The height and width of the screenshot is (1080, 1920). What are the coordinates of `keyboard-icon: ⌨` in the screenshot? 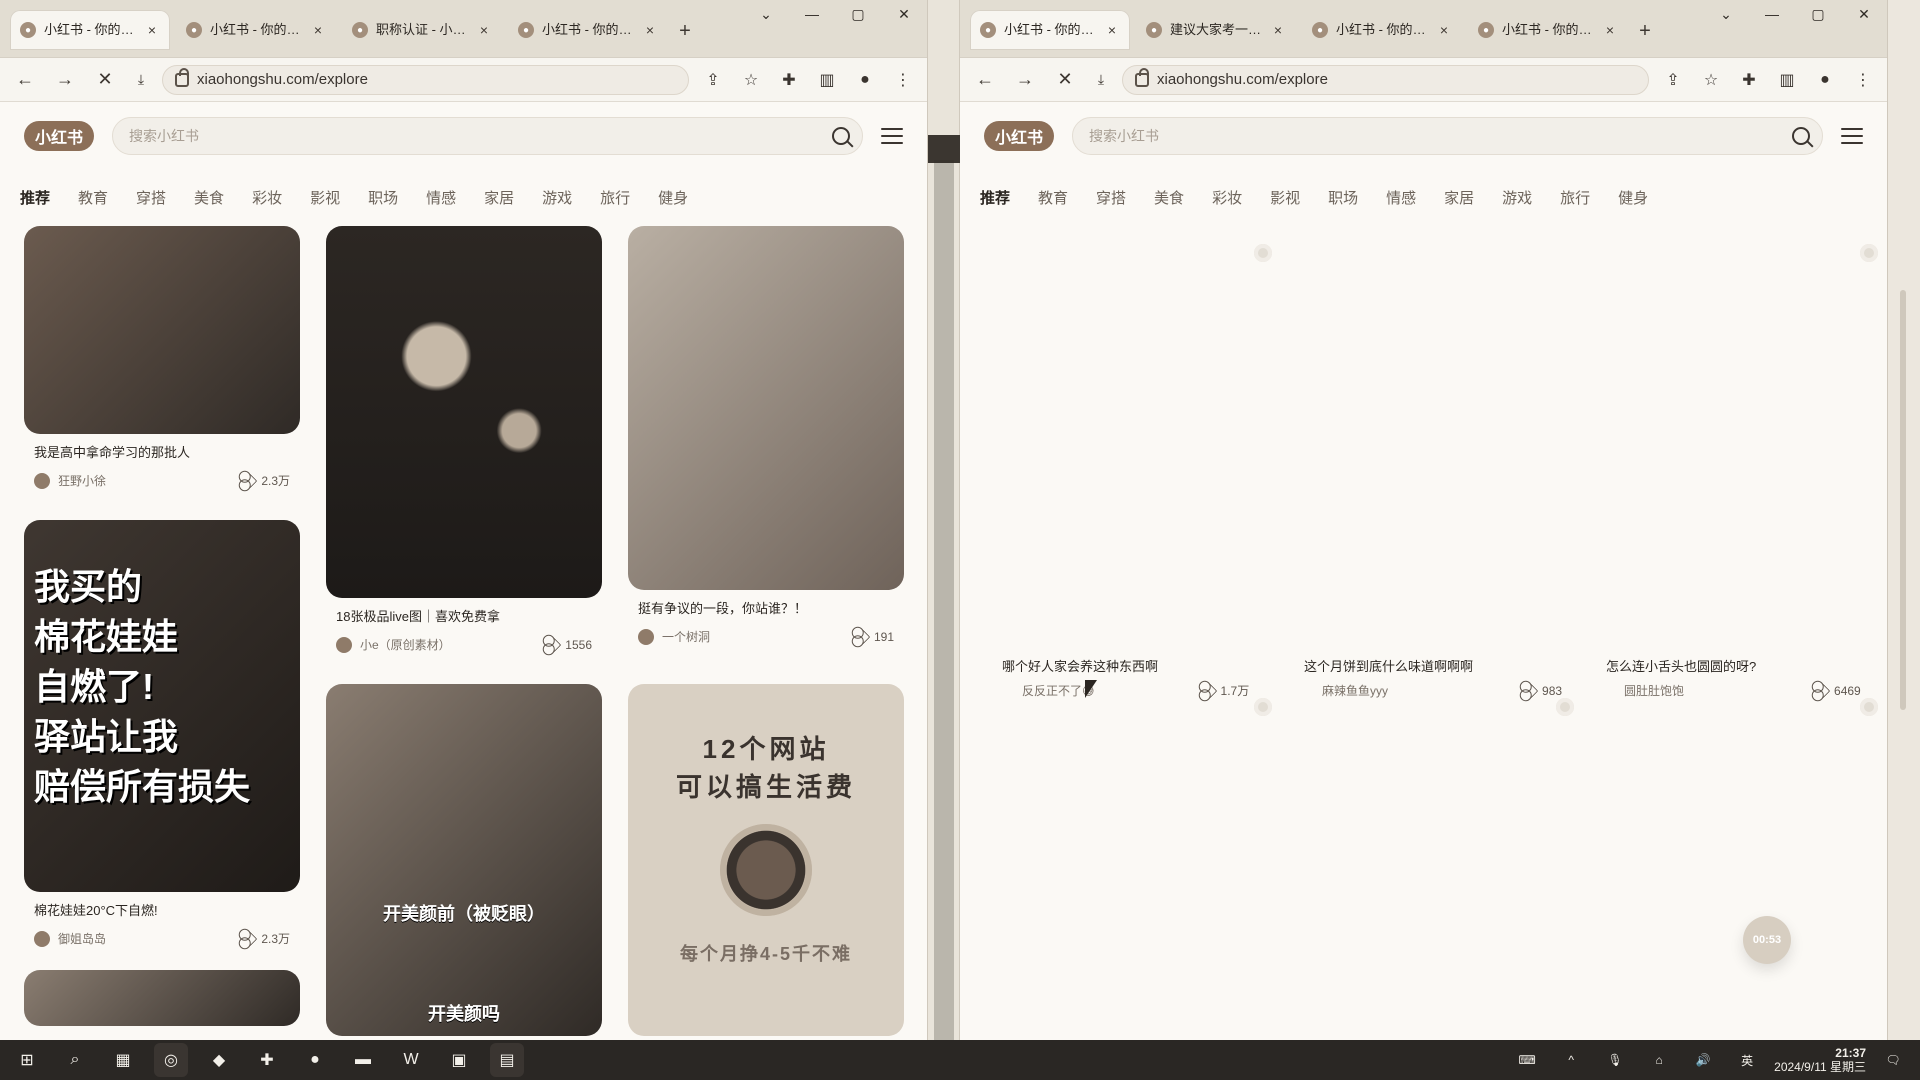 It's located at (1527, 1060).